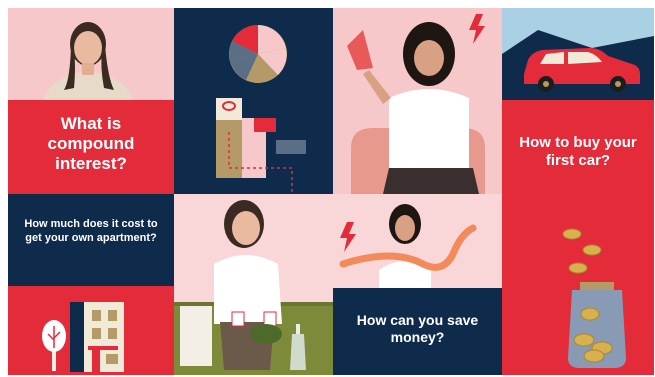 This screenshot has width=655, height=377. I want to click on woman-with-chair-tile, so click(417, 101).